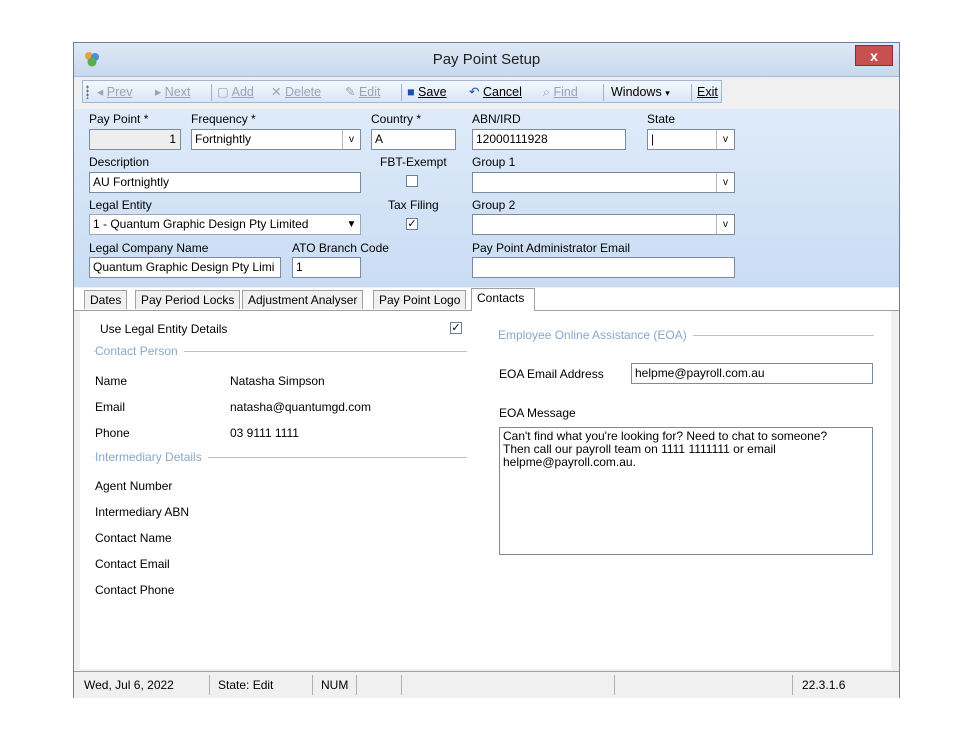 This screenshot has height=742, width=974. Describe the element at coordinates (151, 457) in the screenshot. I see `intermediary-group-title: Intermediary Details` at that location.